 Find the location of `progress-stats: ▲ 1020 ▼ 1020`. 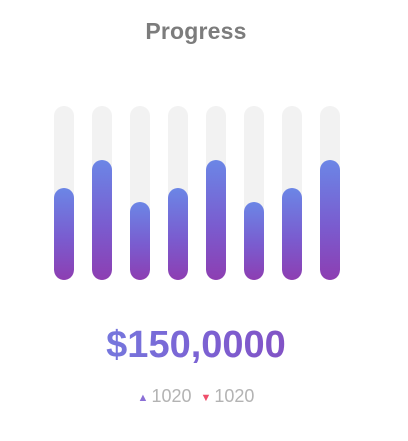

progress-stats: ▲ 1020 ▼ 1020 is located at coordinates (196, 396).